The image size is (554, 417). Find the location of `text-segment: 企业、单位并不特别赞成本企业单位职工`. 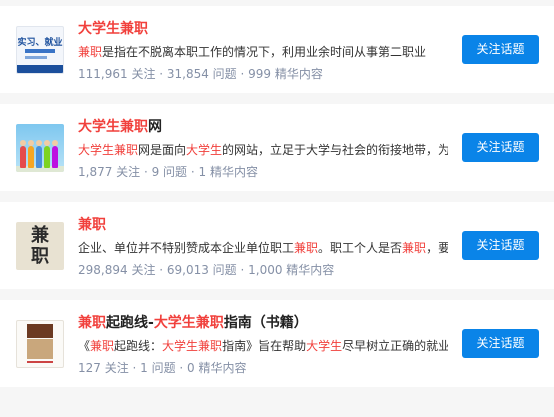

text-segment: 企业、单位并不特别赞成本企业单位职工 is located at coordinates (186, 248).